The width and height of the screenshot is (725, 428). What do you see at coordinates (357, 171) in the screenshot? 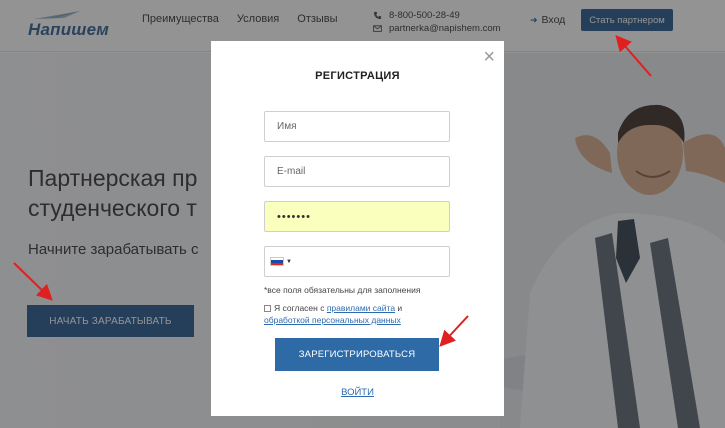
I see `email-field: E-mail` at bounding box center [357, 171].